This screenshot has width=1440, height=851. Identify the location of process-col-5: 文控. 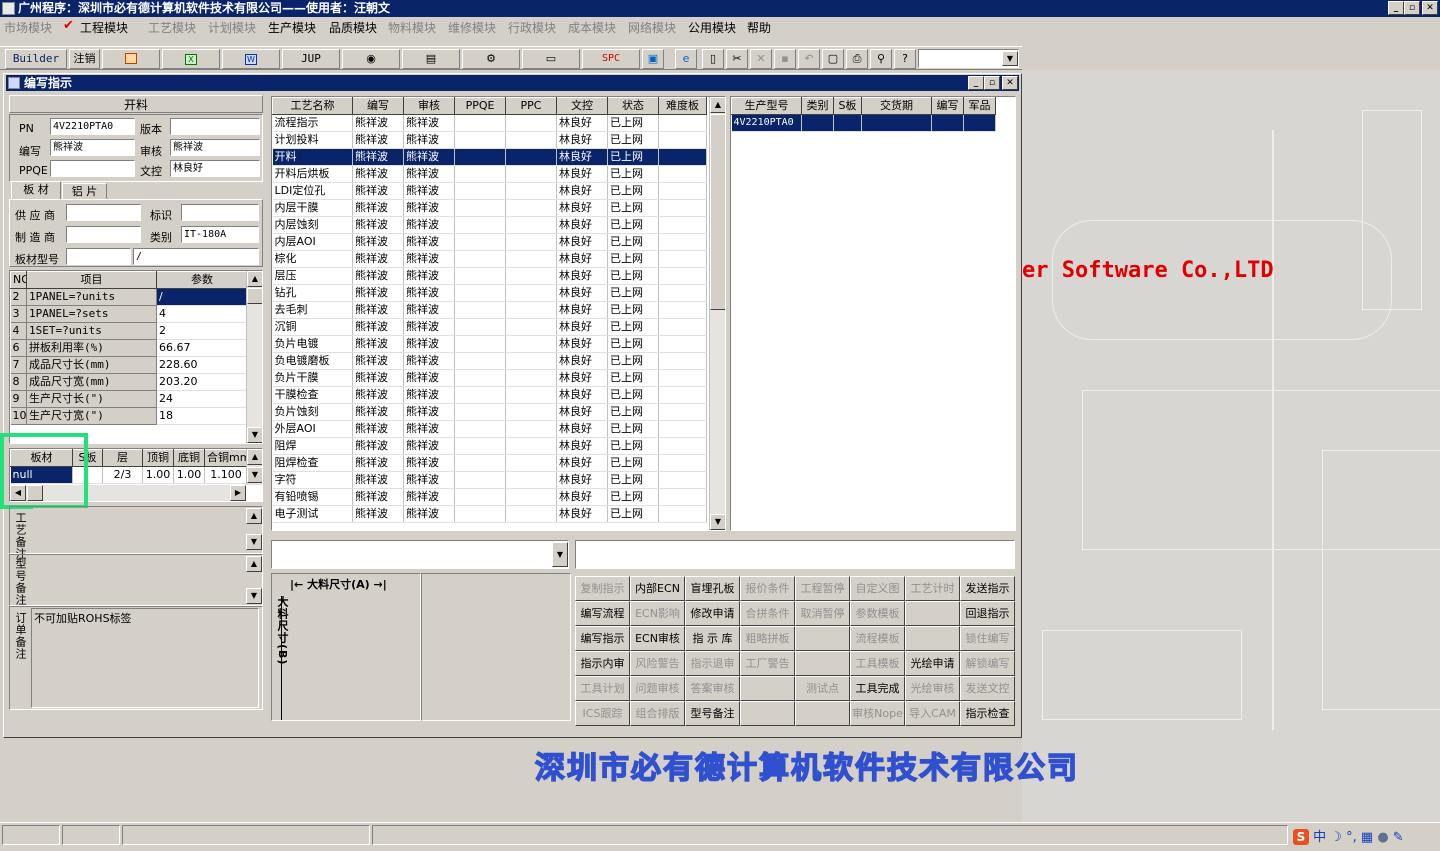
(582, 106).